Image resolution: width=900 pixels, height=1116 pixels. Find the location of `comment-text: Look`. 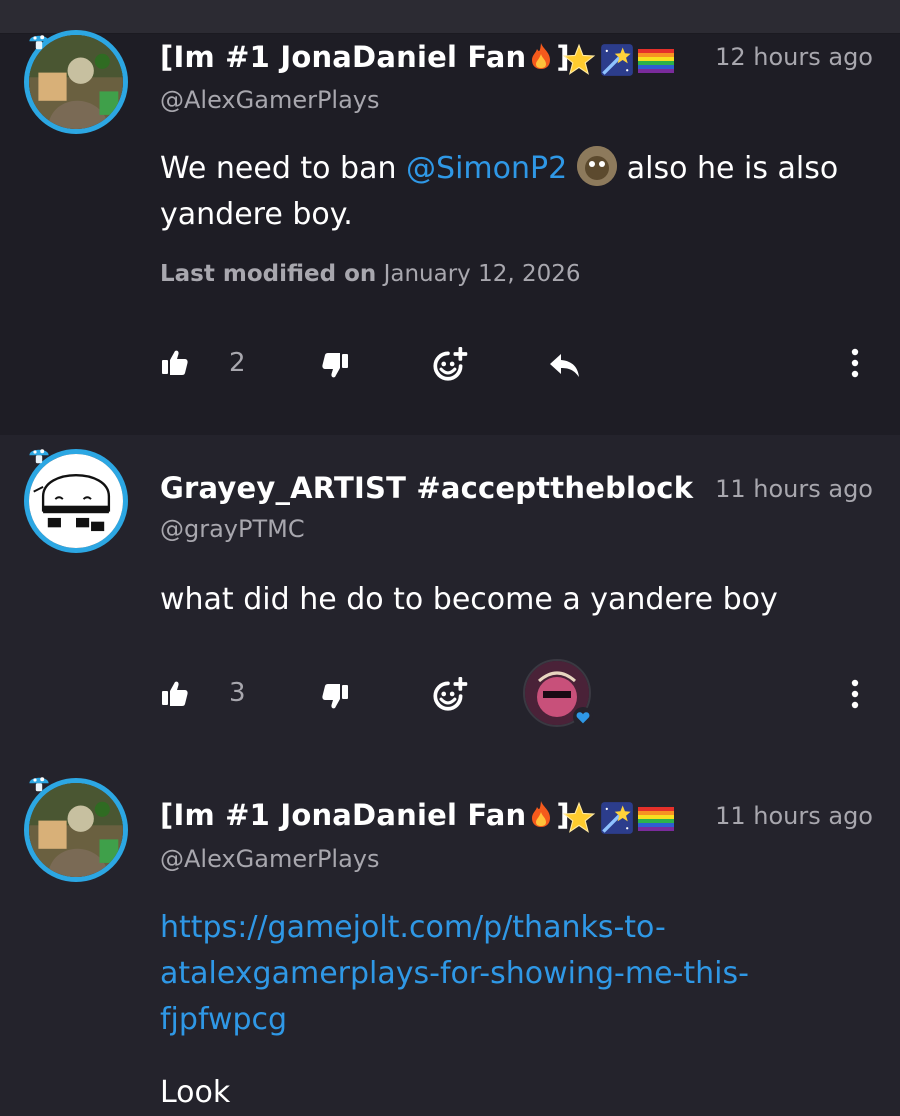

comment-text: Look is located at coordinates (195, 1092).